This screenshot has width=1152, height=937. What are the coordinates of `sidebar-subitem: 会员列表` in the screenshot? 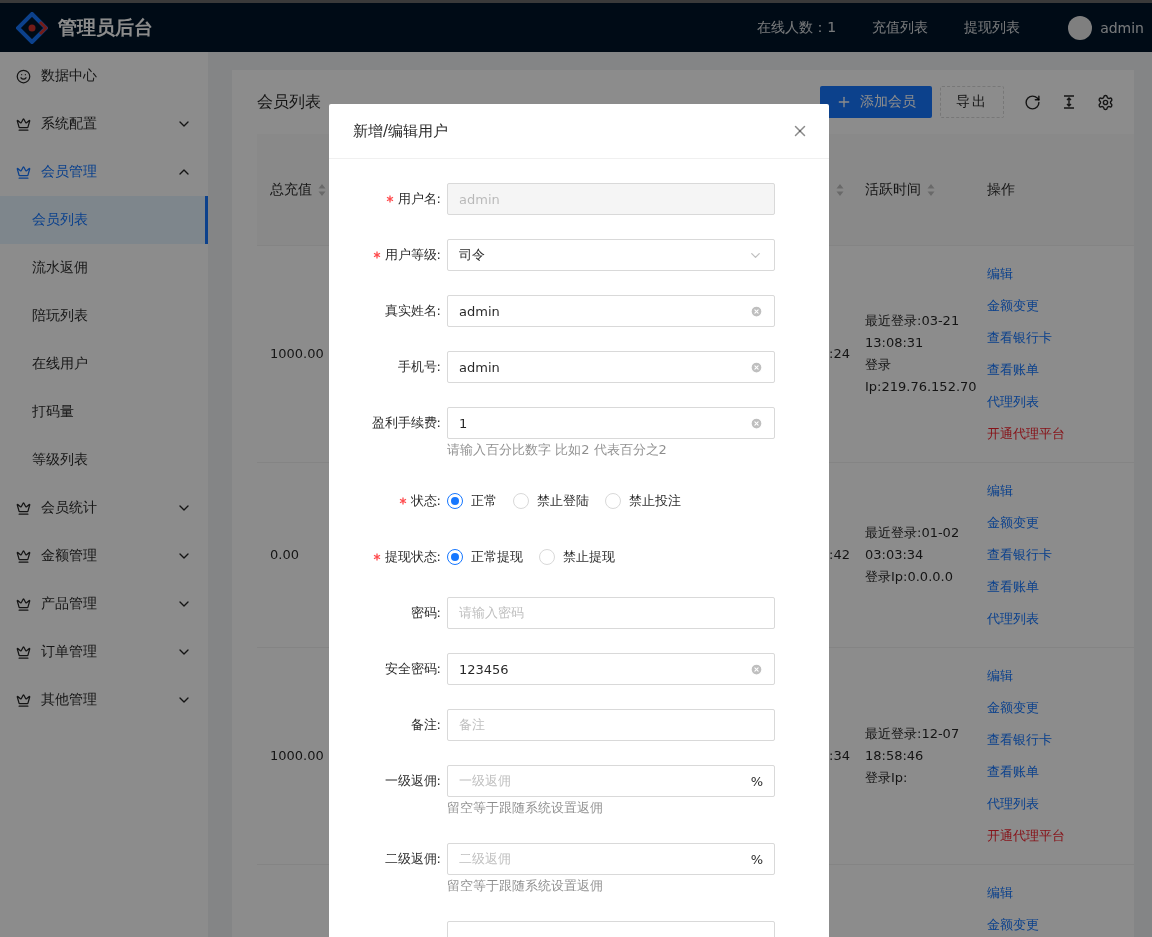 It's located at (104, 220).